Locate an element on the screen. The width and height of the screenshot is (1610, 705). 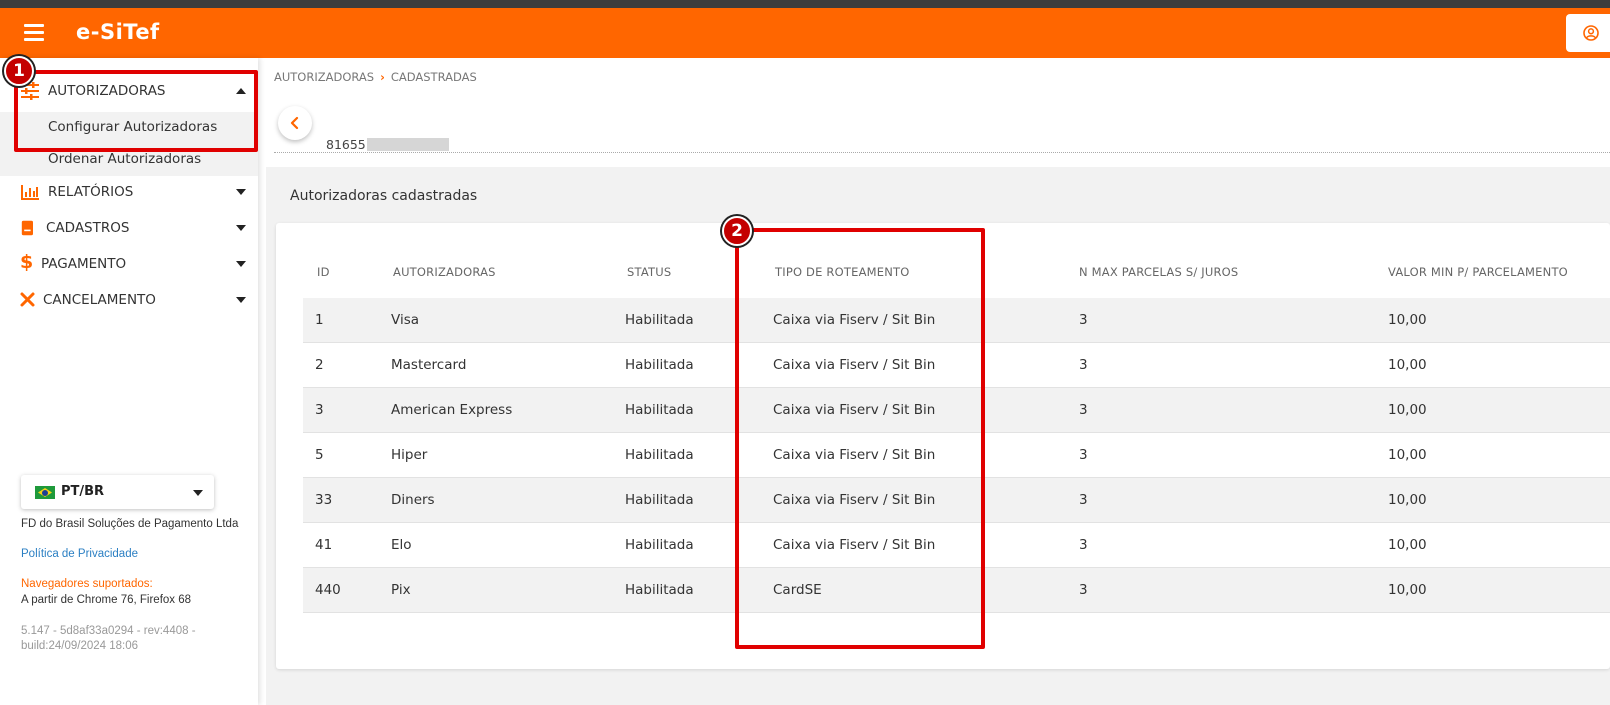
language-selector: PT/BR is located at coordinates (117, 492).